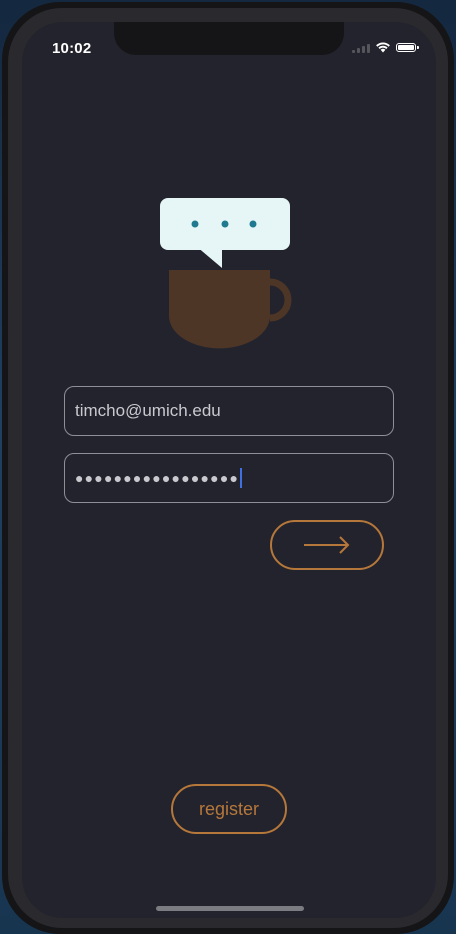 Image resolution: width=456 pixels, height=934 pixels. What do you see at coordinates (241, 478) in the screenshot?
I see `text-cursor` at bounding box center [241, 478].